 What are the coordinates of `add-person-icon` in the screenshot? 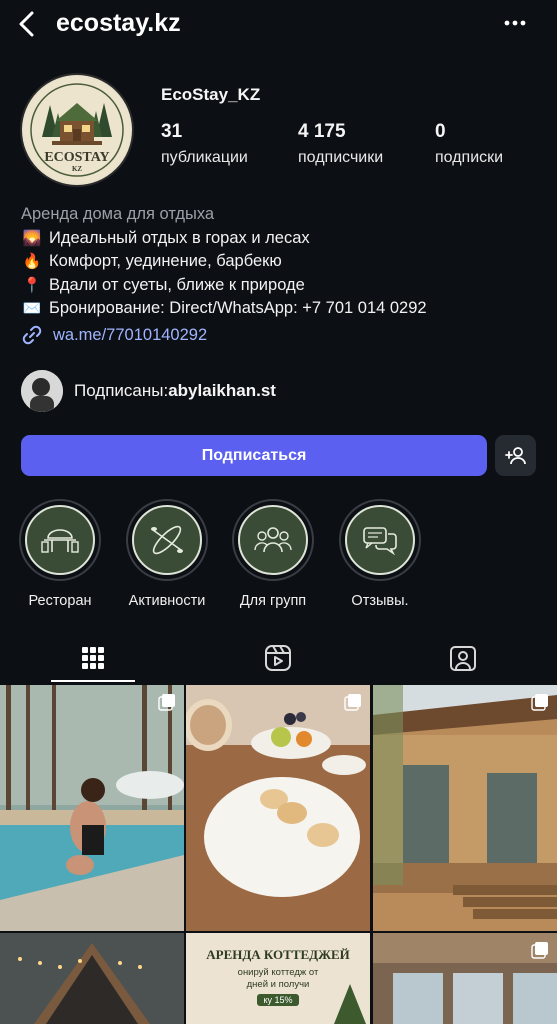 It's located at (515, 455).